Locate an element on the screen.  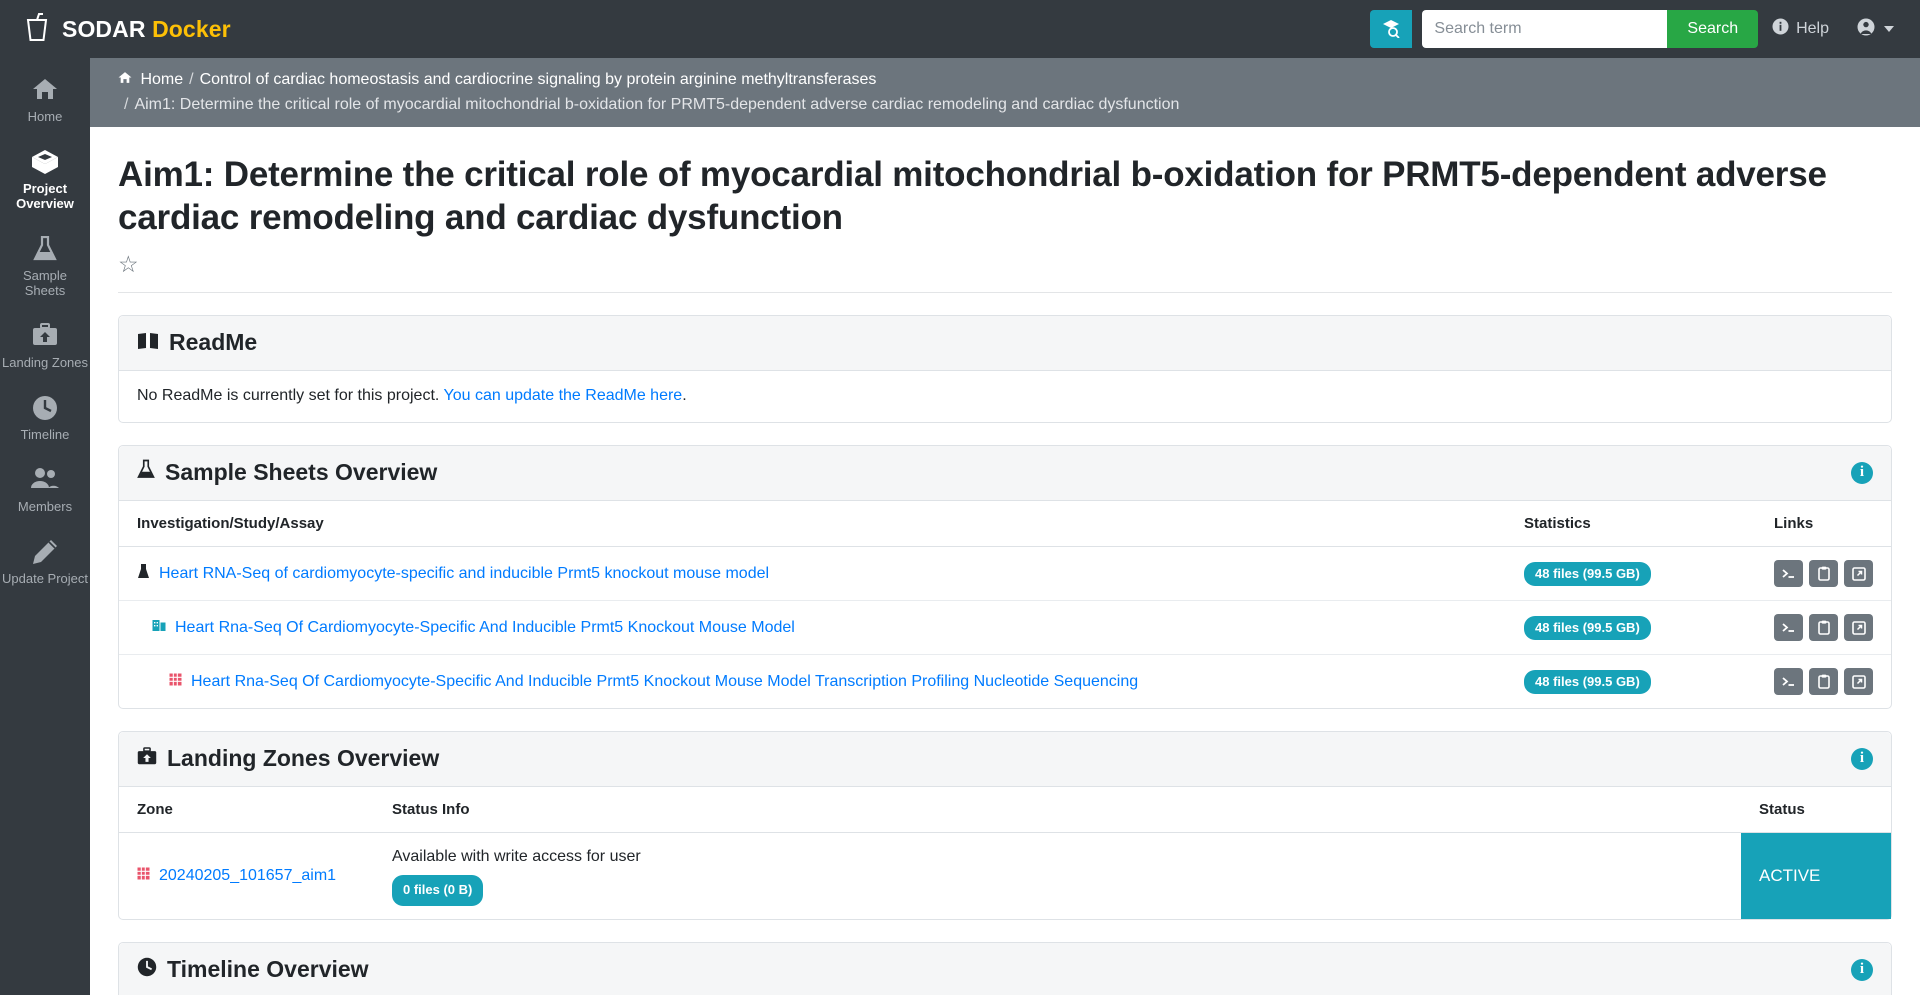
brand-accent: Docker is located at coordinates (191, 28).